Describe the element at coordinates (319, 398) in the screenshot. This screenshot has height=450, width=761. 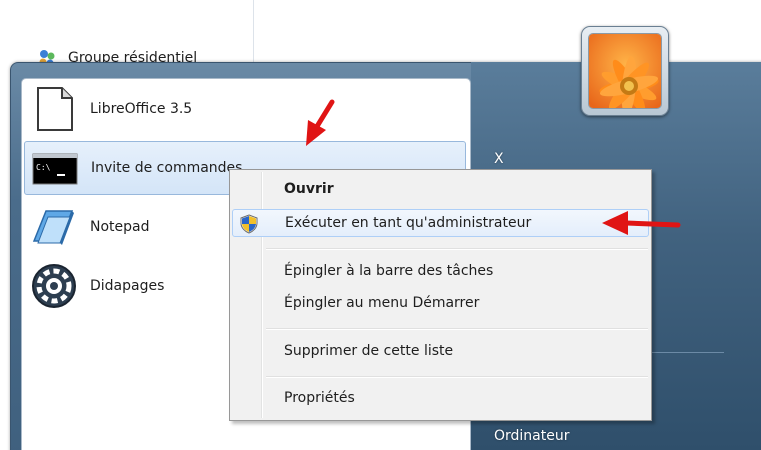
I see `menu-item-label: Propriétés` at that location.